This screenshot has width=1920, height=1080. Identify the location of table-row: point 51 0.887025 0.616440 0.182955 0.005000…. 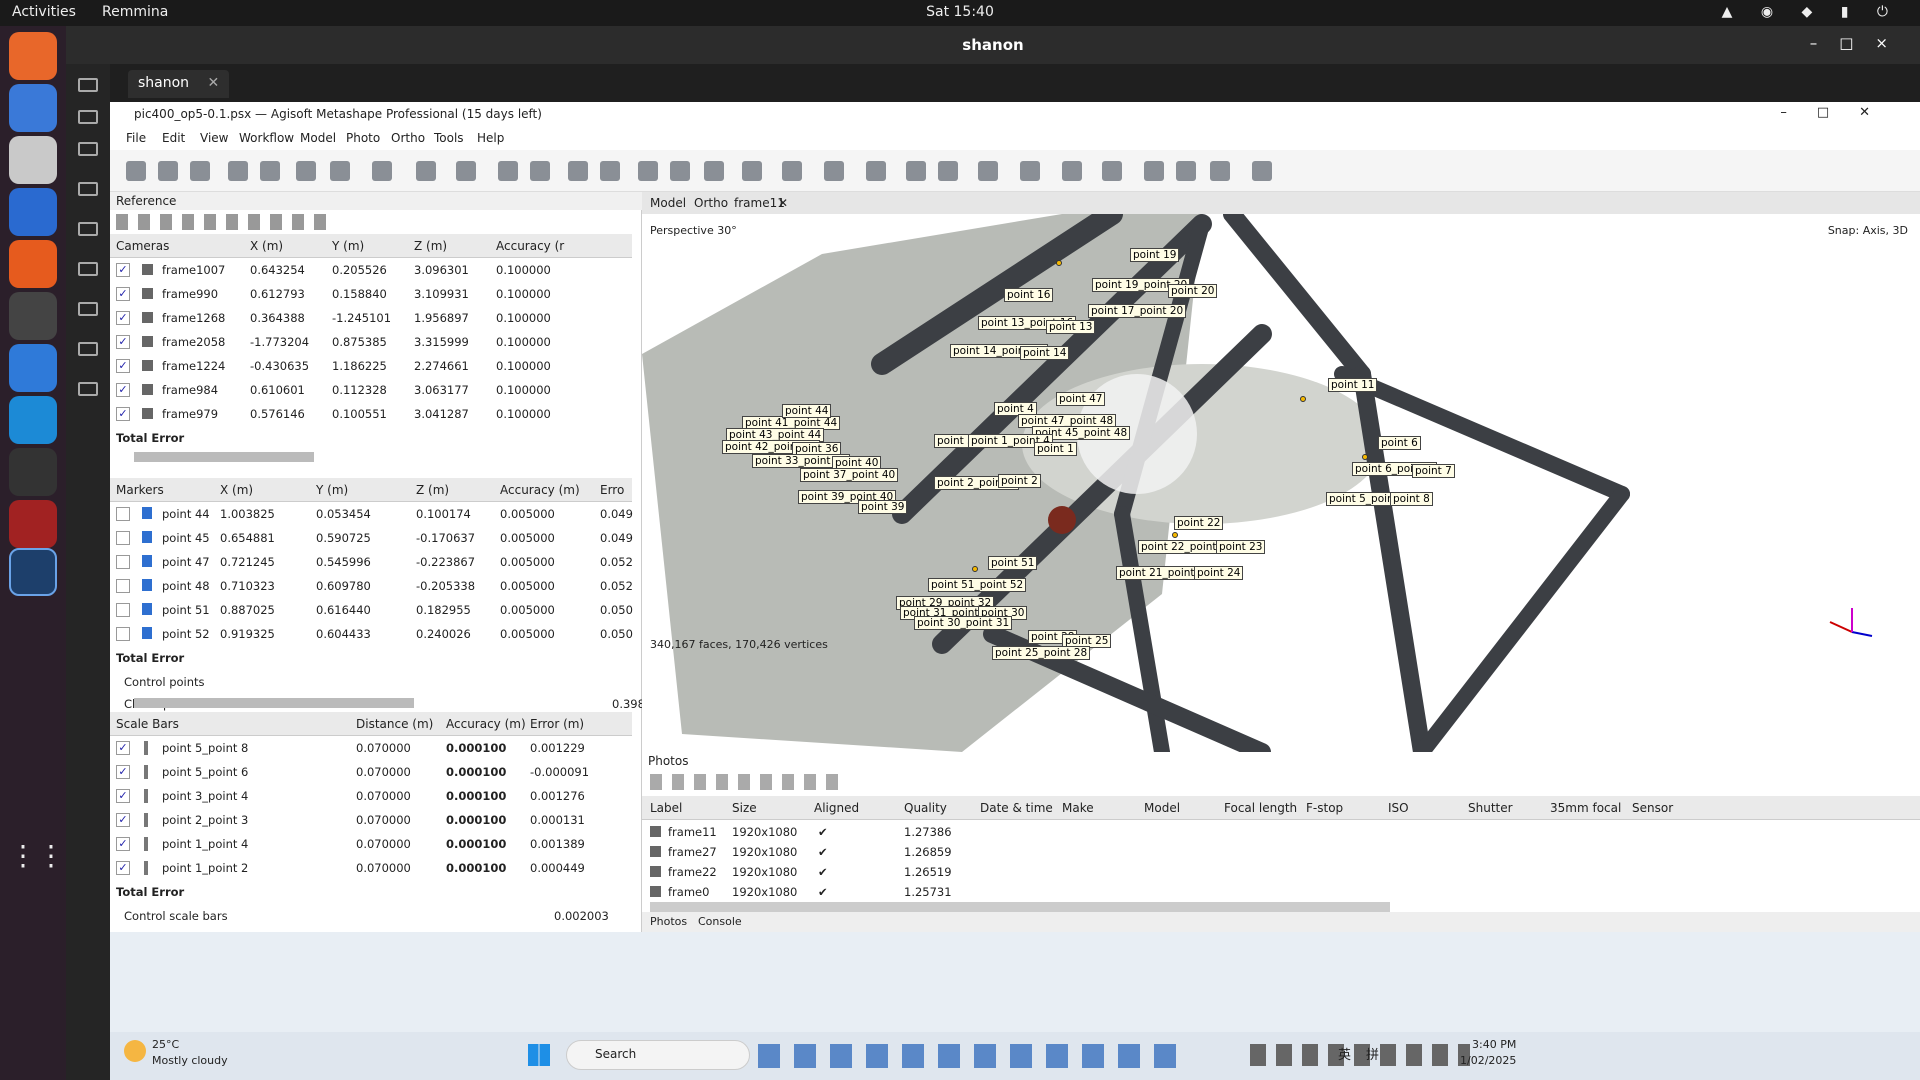
(371, 610).